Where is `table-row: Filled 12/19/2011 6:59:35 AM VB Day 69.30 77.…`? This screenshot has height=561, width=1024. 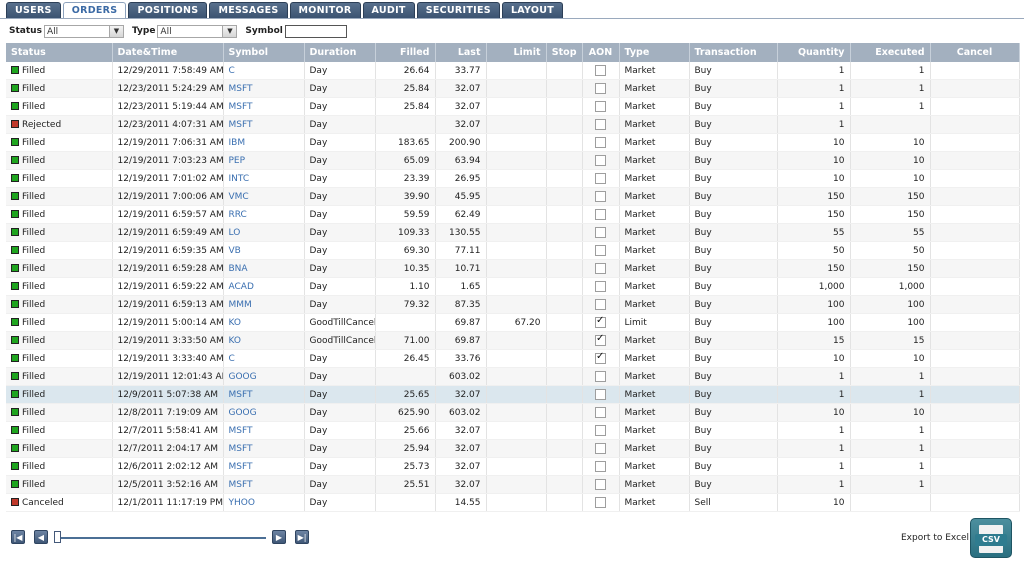
table-row: Filled 12/19/2011 6:59:35 AM VB Day 69.30 77.… is located at coordinates (513, 250).